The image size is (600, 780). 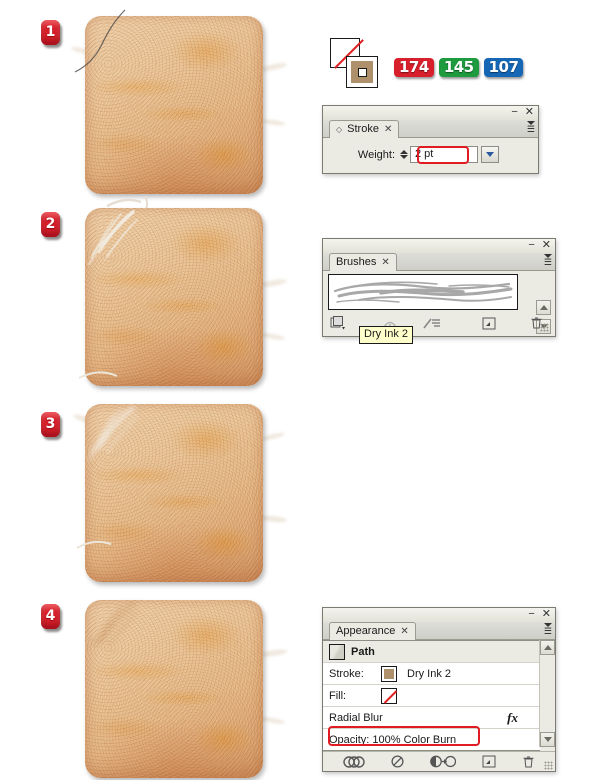 I want to click on appearance-row-fill: Fill:, so click(x=431, y=696).